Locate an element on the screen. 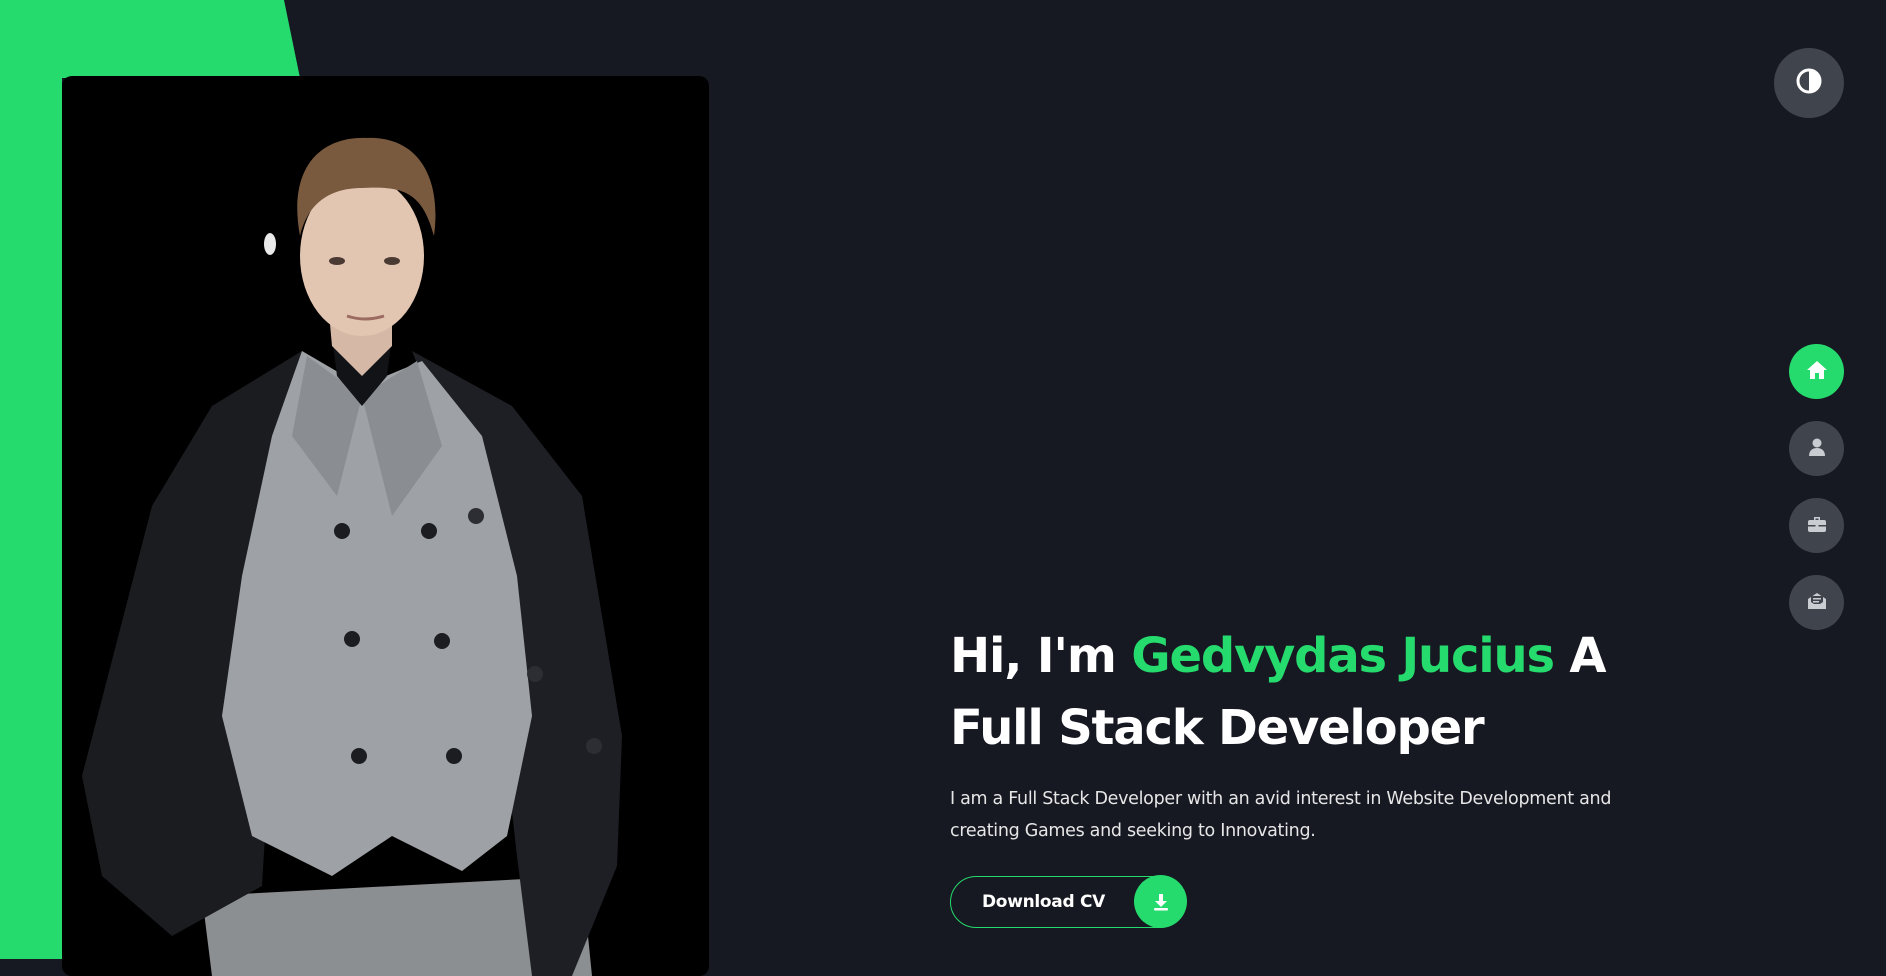 This screenshot has width=1886, height=976. nav-home-button is located at coordinates (1816, 371).